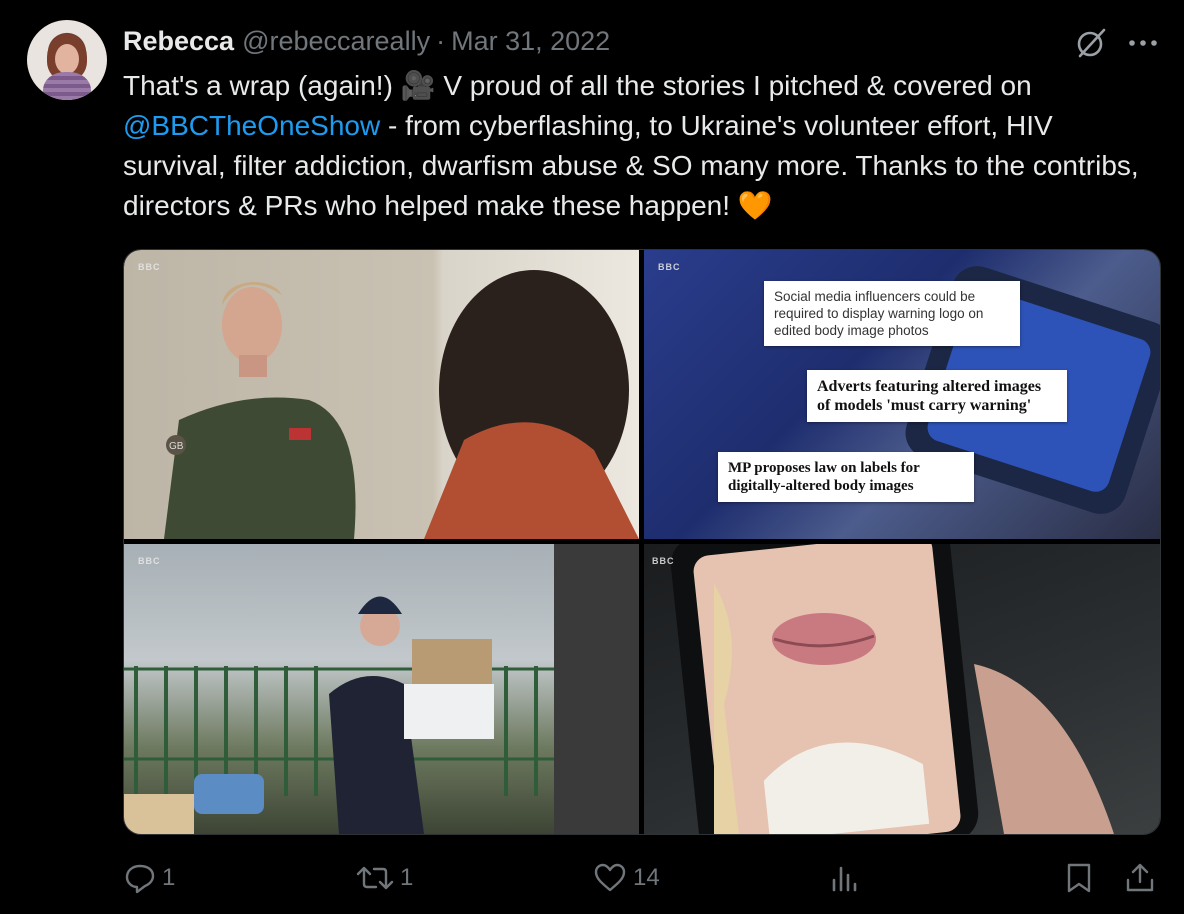 The width and height of the screenshot is (1184, 914). I want to click on reply-icon, so click(140, 878).